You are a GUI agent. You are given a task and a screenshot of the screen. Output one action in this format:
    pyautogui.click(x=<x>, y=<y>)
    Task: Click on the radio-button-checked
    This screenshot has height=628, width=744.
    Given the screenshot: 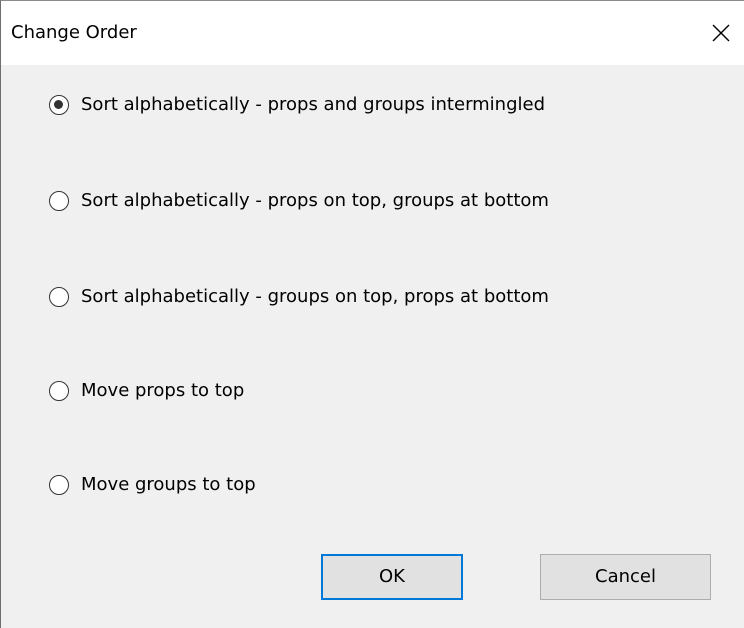 What is the action you would take?
    pyautogui.click(x=59, y=105)
    